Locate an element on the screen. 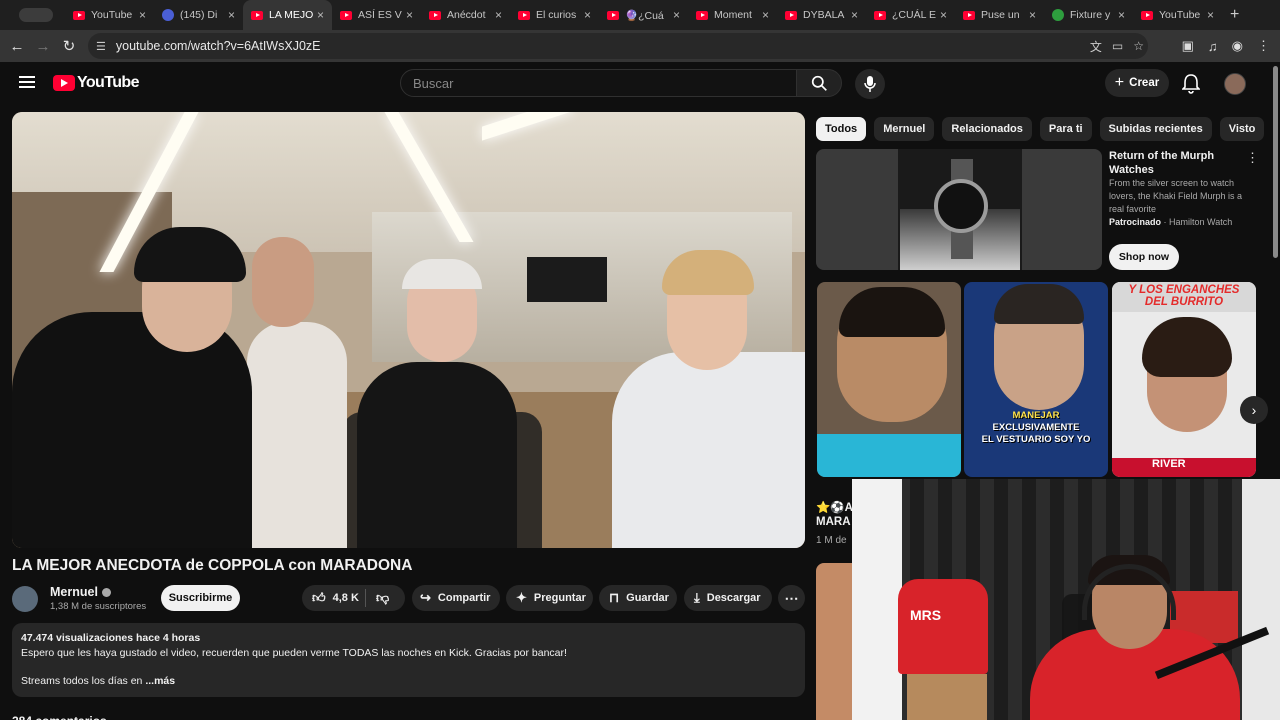  create-button: + Crear is located at coordinates (1137, 83).